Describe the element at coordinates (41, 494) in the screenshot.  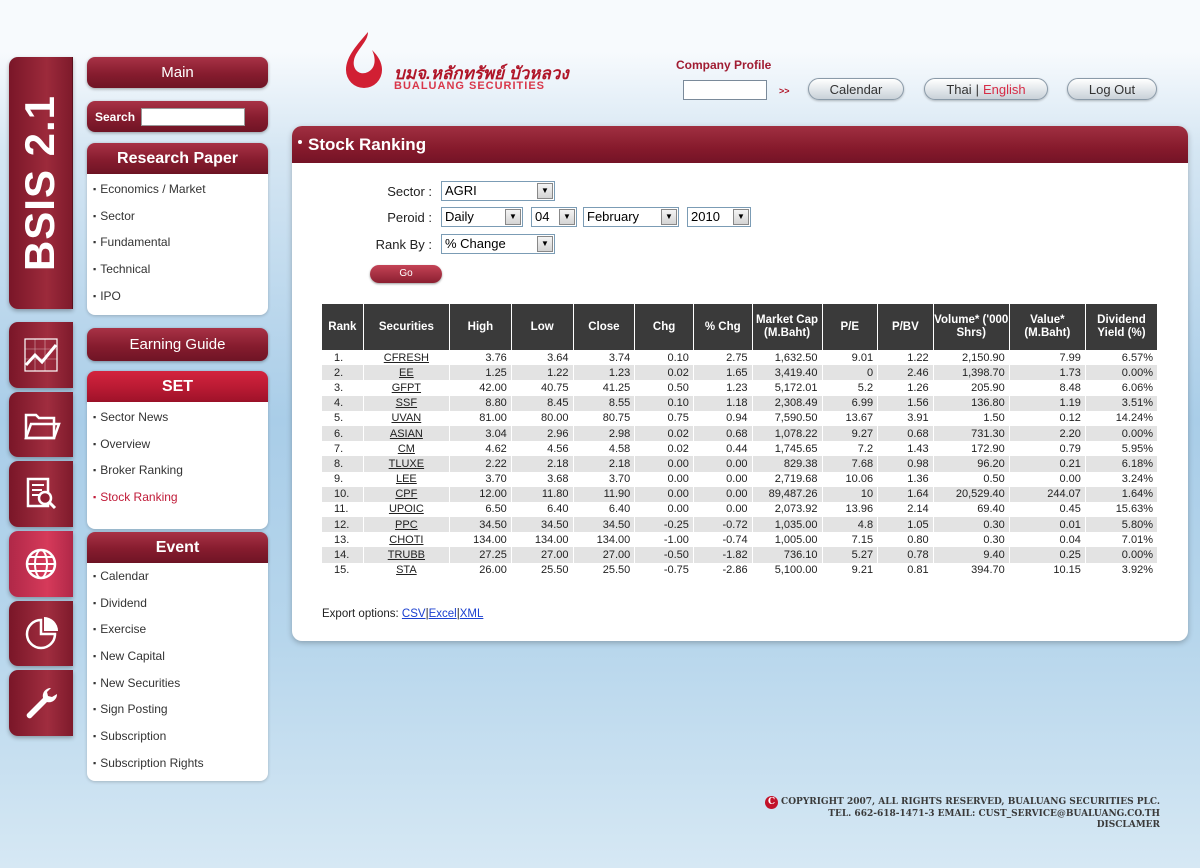
I see `document-search-icon` at that location.